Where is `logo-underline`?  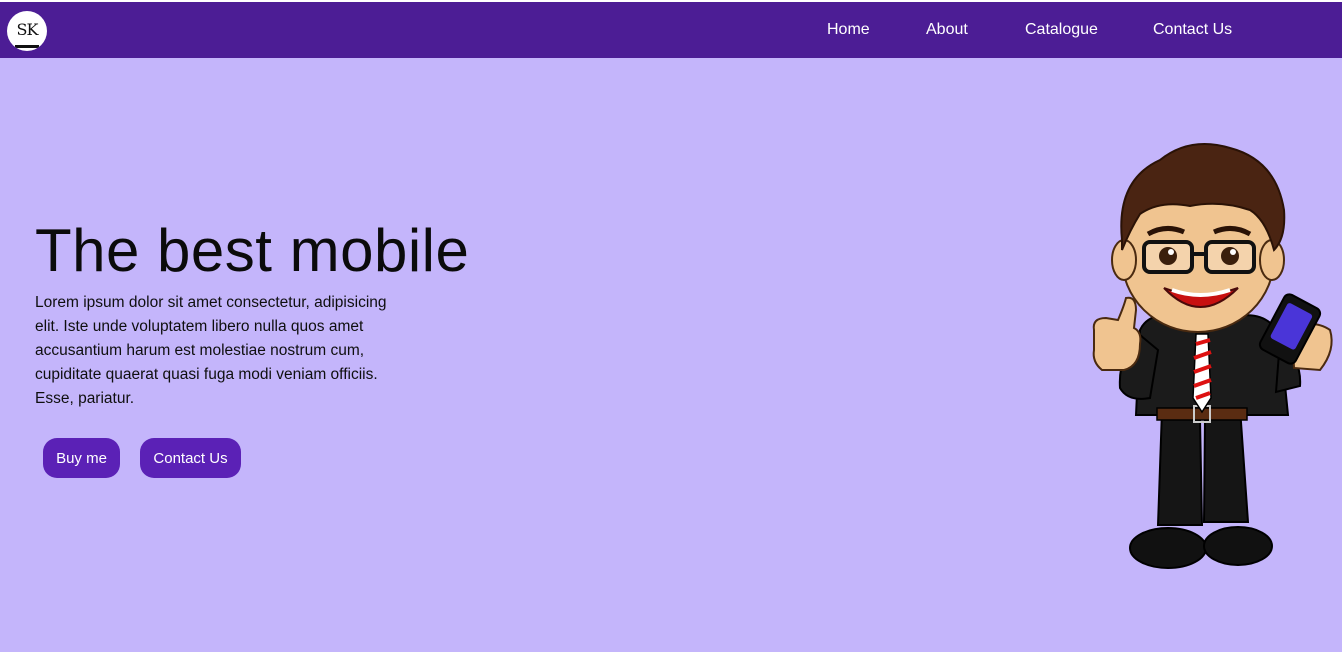
logo-underline is located at coordinates (27, 46).